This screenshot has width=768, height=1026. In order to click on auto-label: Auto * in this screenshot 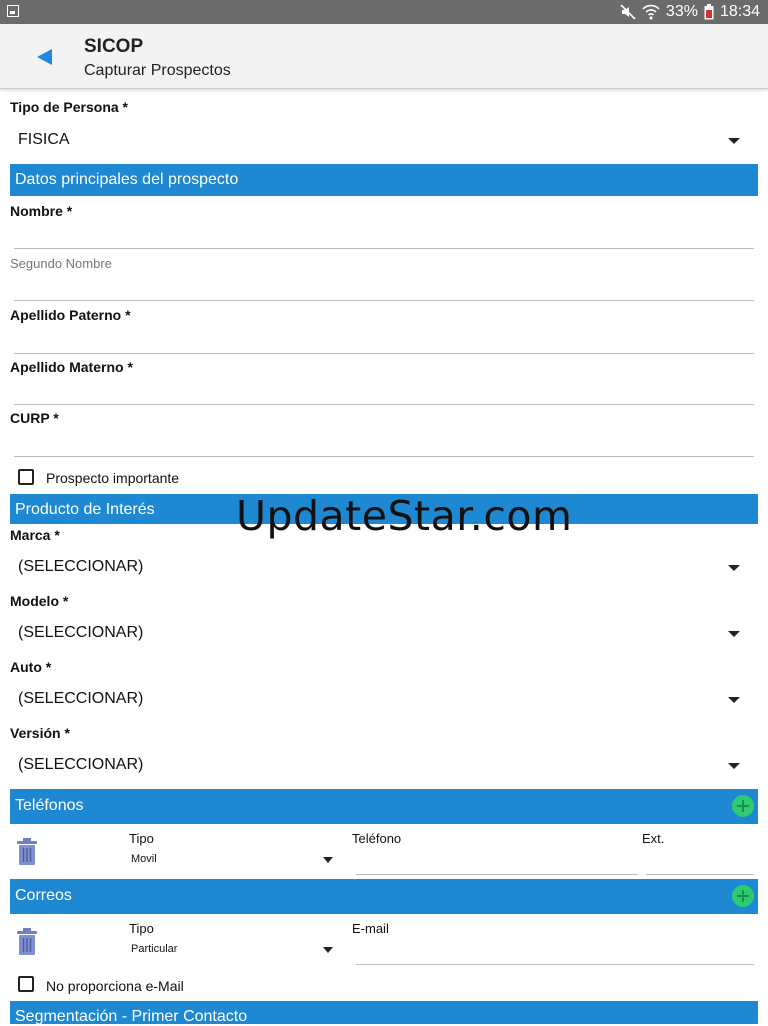, I will do `click(31, 667)`.